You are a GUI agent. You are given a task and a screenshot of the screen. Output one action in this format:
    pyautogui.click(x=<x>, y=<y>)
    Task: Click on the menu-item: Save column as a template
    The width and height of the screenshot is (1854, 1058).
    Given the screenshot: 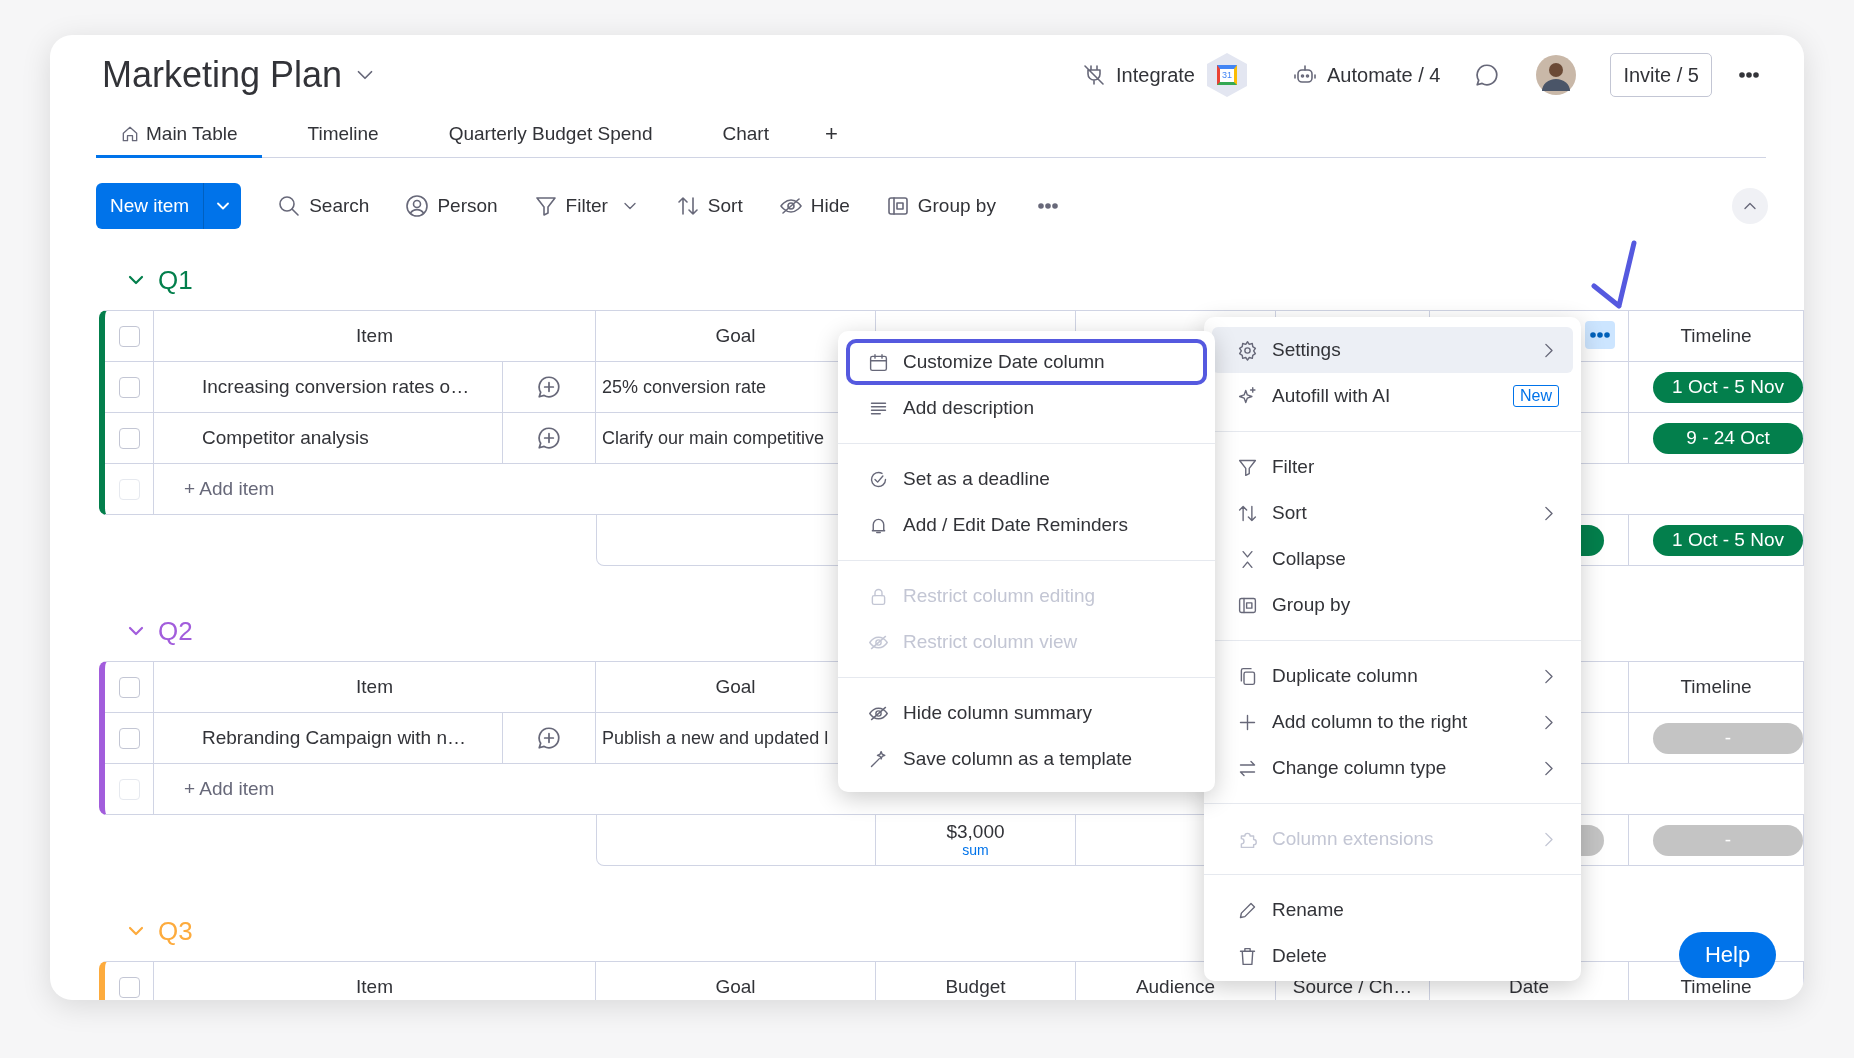 What is the action you would take?
    pyautogui.click(x=1026, y=759)
    